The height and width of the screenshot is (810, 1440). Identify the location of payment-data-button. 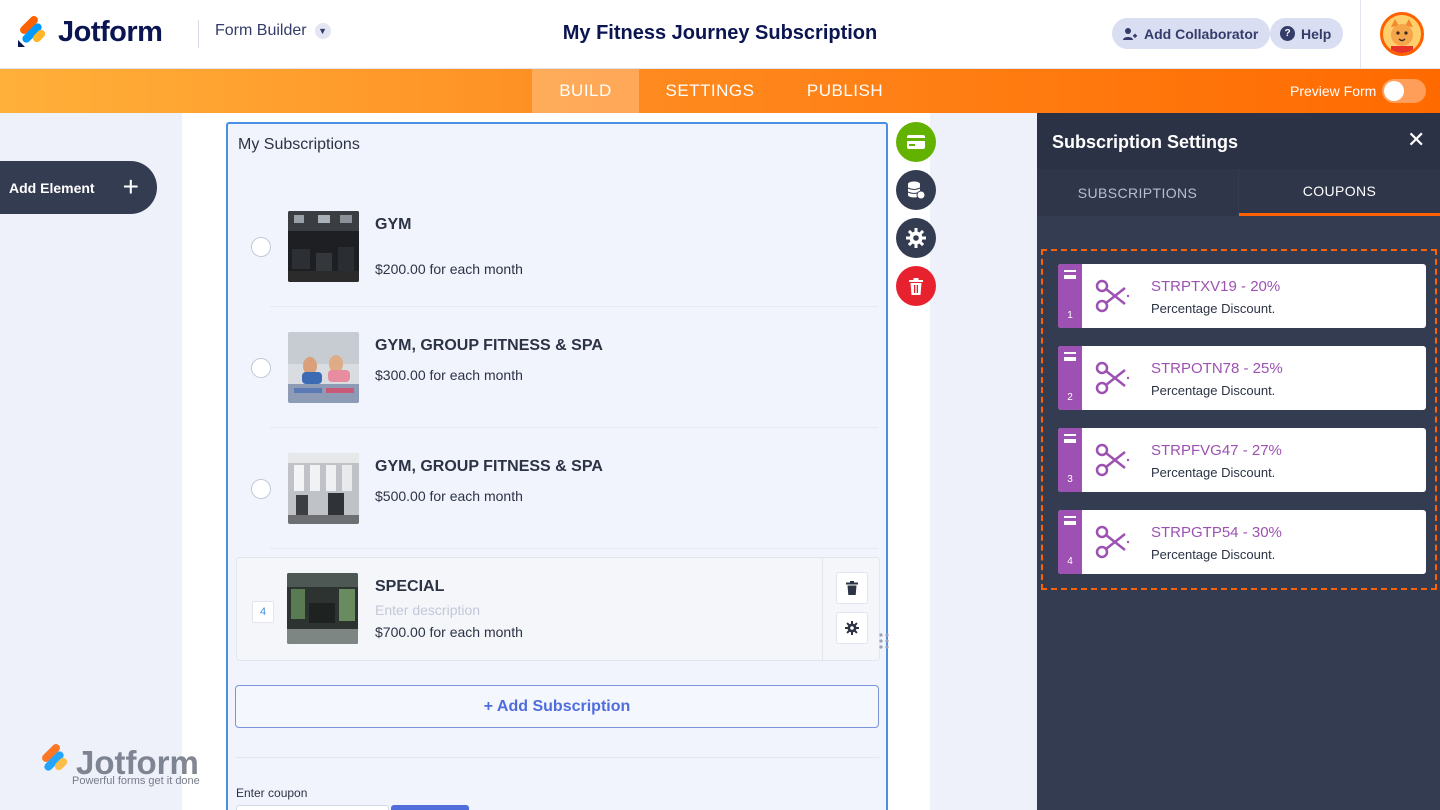
(916, 190).